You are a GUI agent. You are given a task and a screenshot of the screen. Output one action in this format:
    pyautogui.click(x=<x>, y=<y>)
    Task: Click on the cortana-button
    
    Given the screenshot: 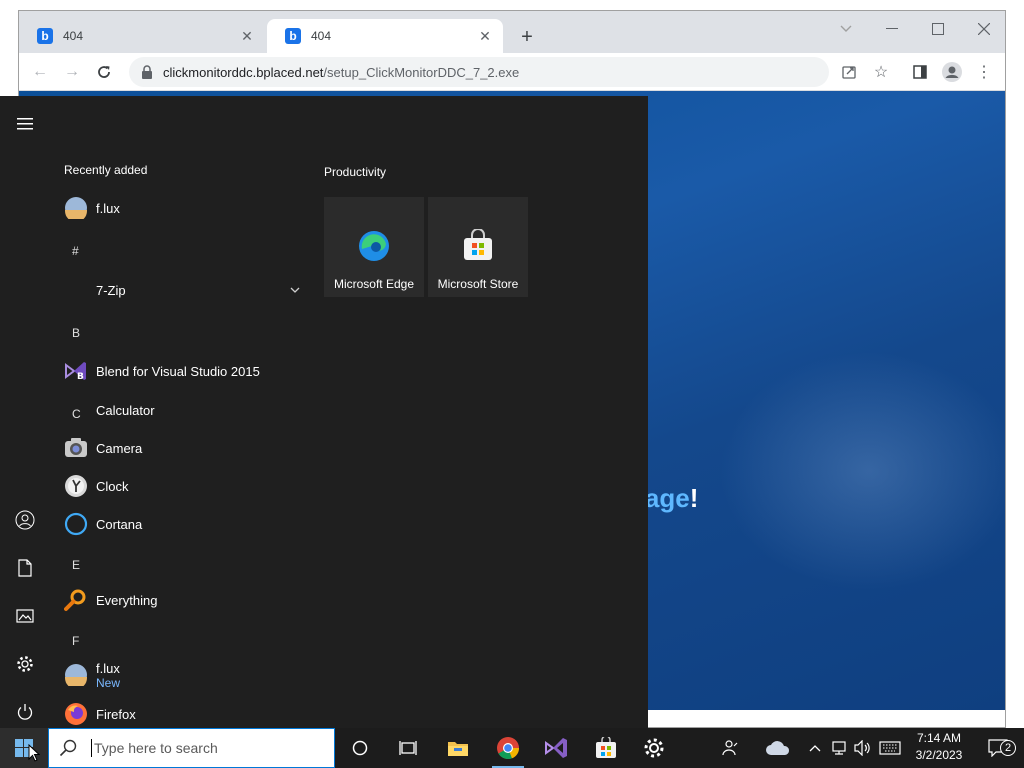 What is the action you would take?
    pyautogui.click(x=360, y=748)
    